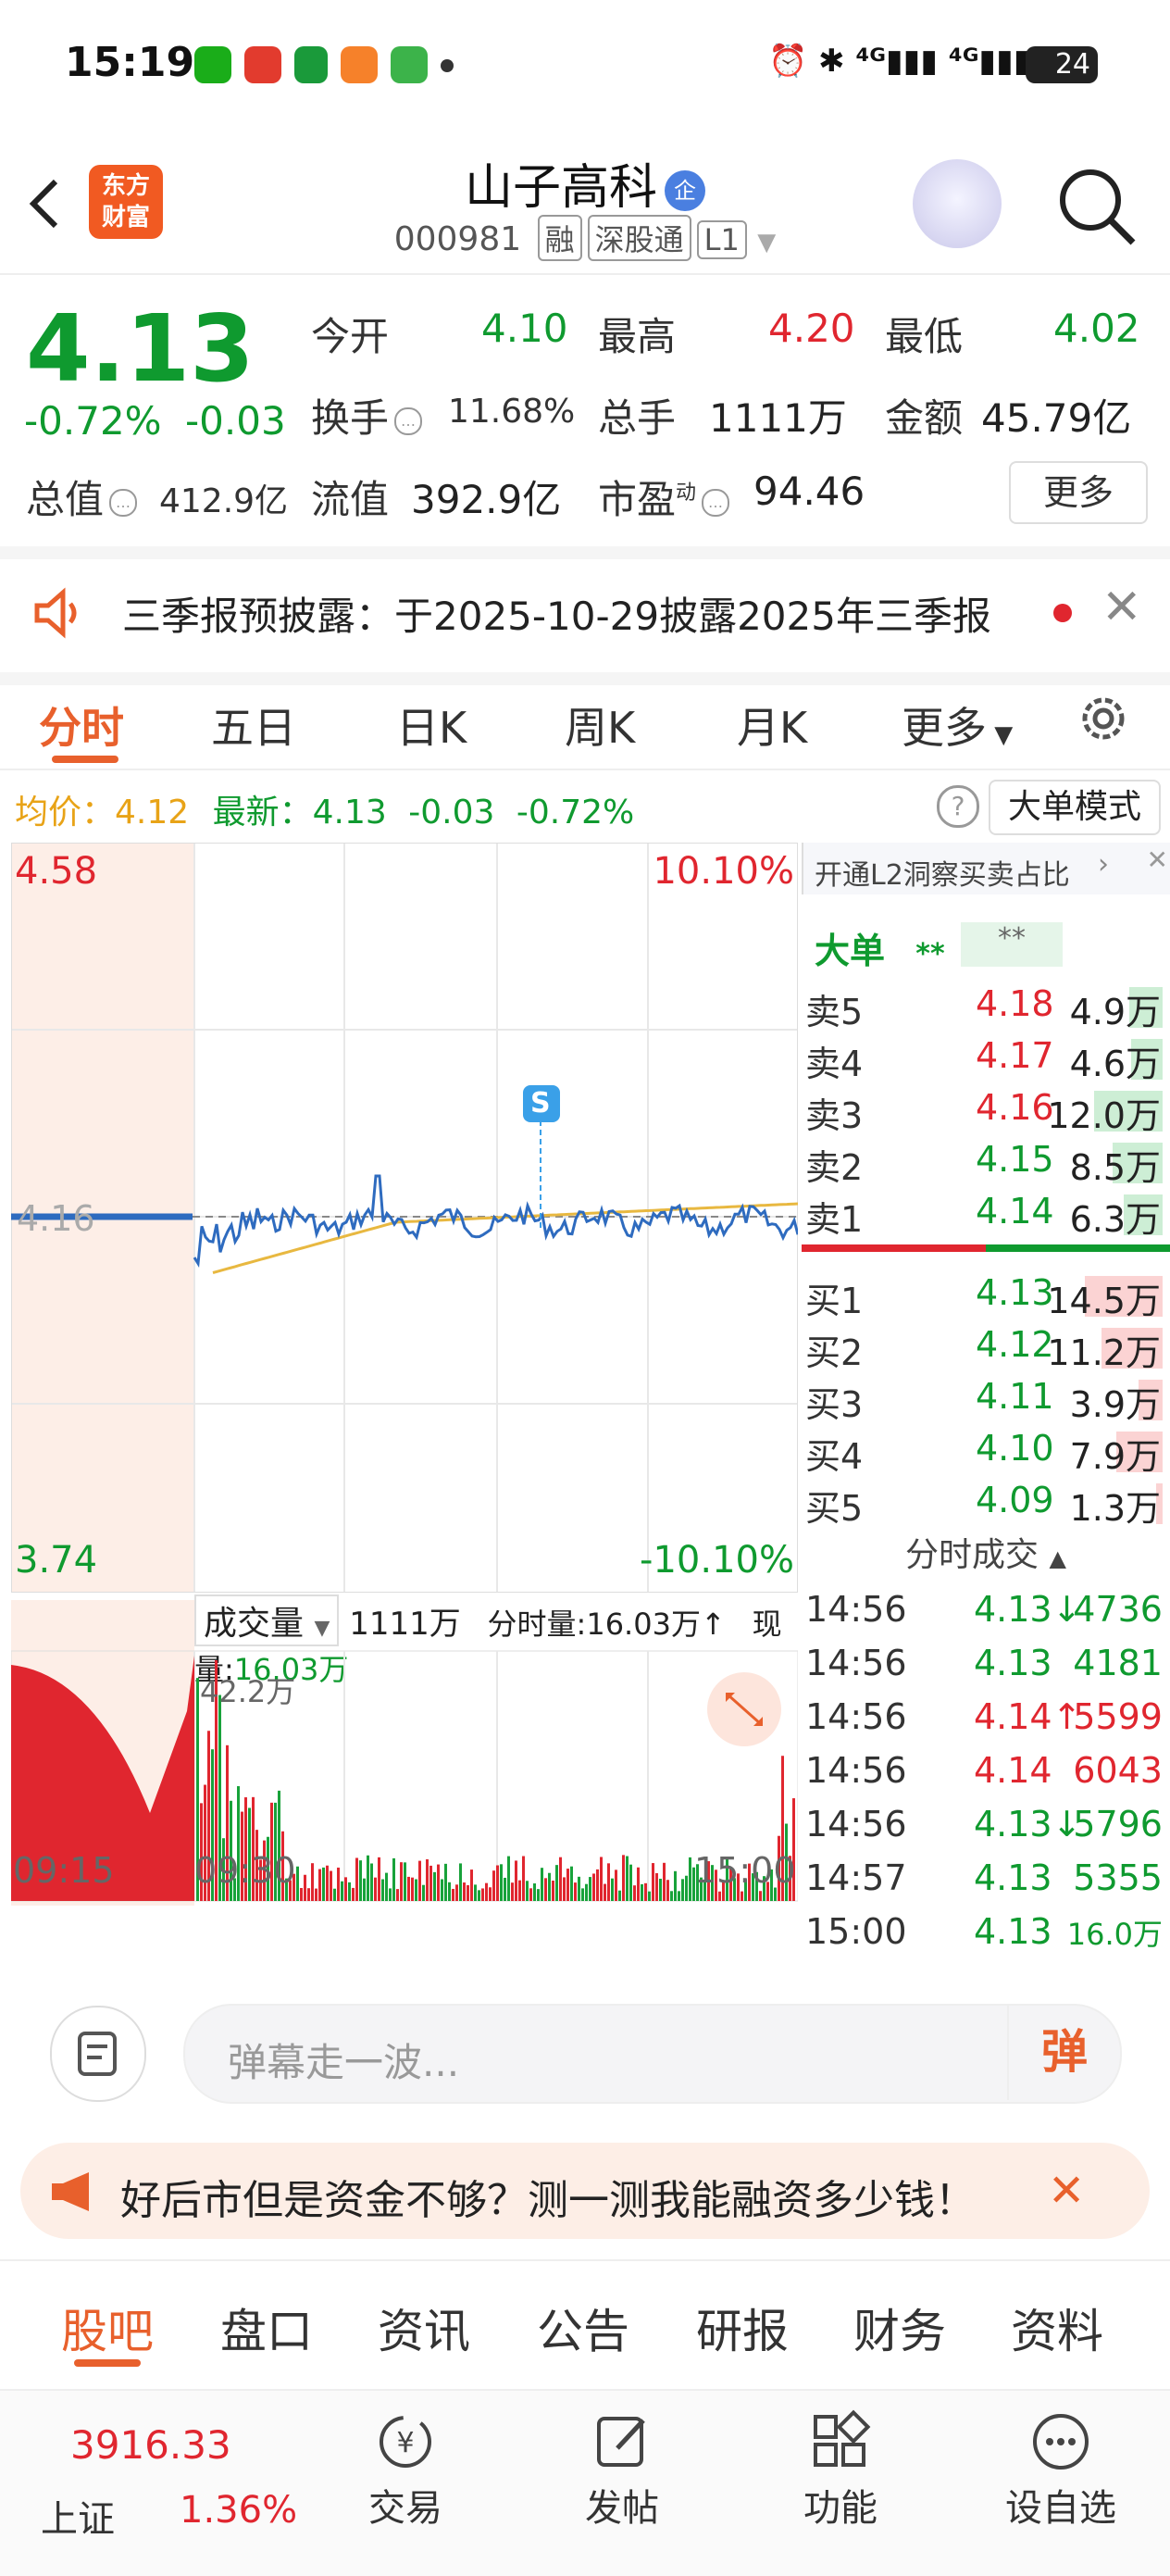  Describe the element at coordinates (742, 2328) in the screenshot. I see `tab-research: 研报` at that location.